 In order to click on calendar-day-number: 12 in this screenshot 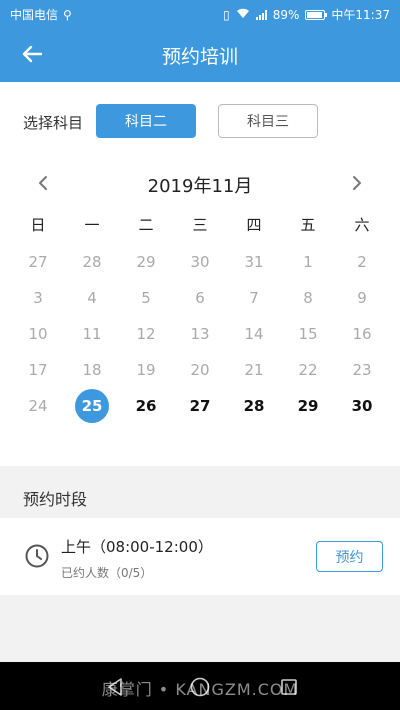, I will do `click(146, 334)`.